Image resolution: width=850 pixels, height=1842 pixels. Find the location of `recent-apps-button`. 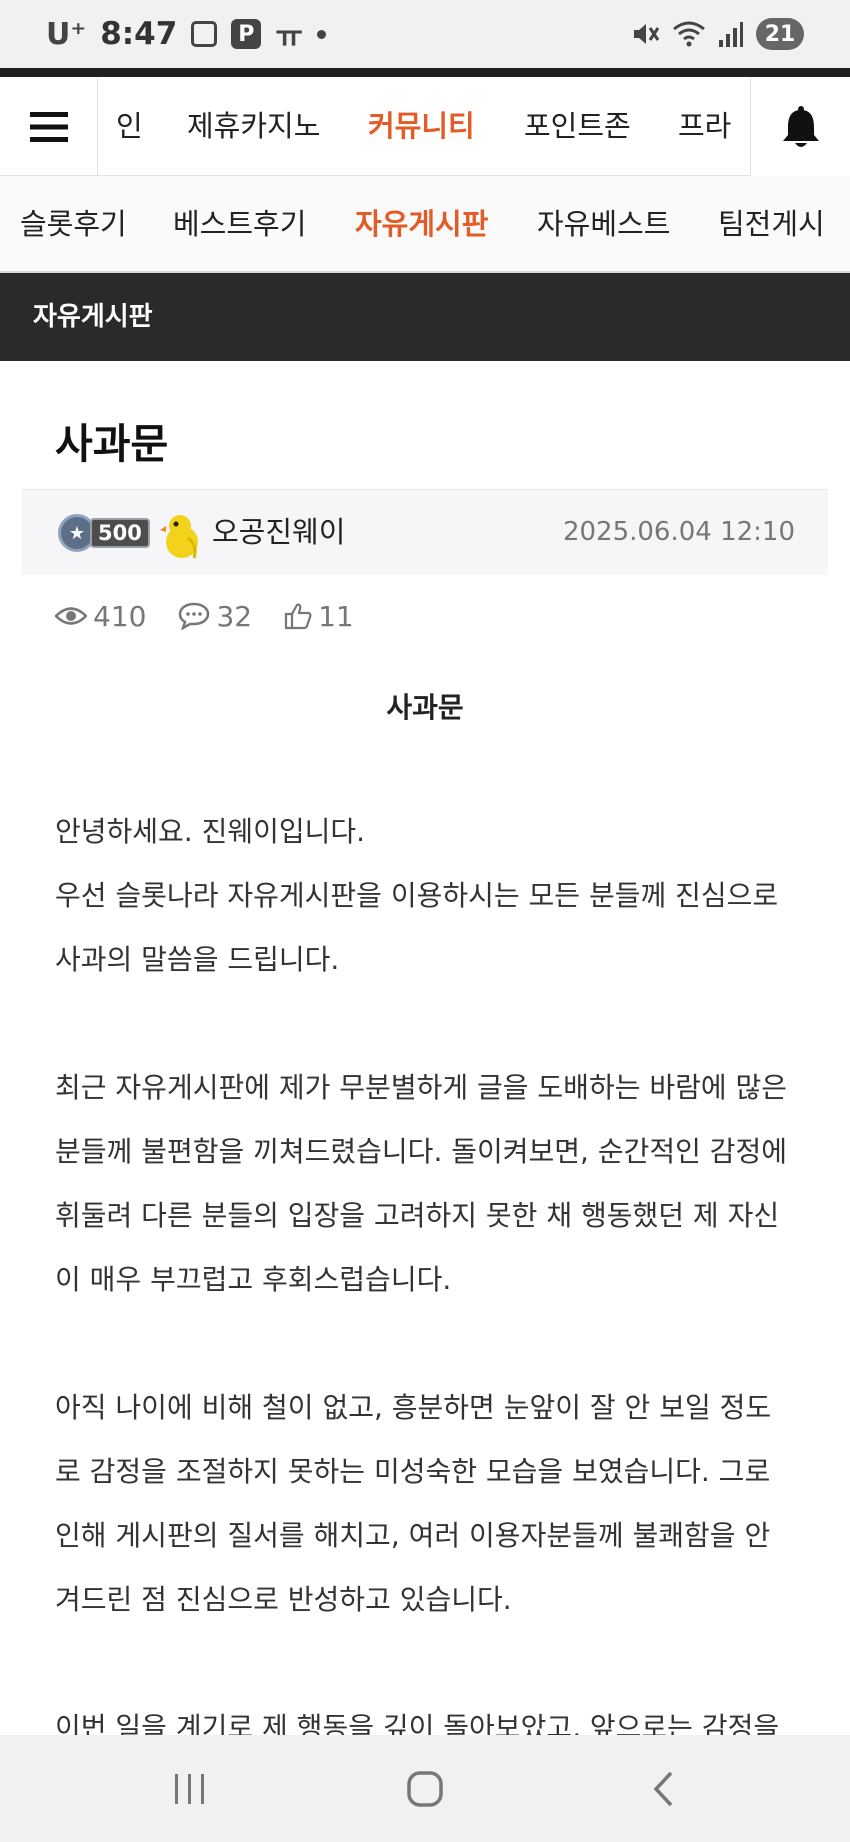

recent-apps-button is located at coordinates (190, 1788).